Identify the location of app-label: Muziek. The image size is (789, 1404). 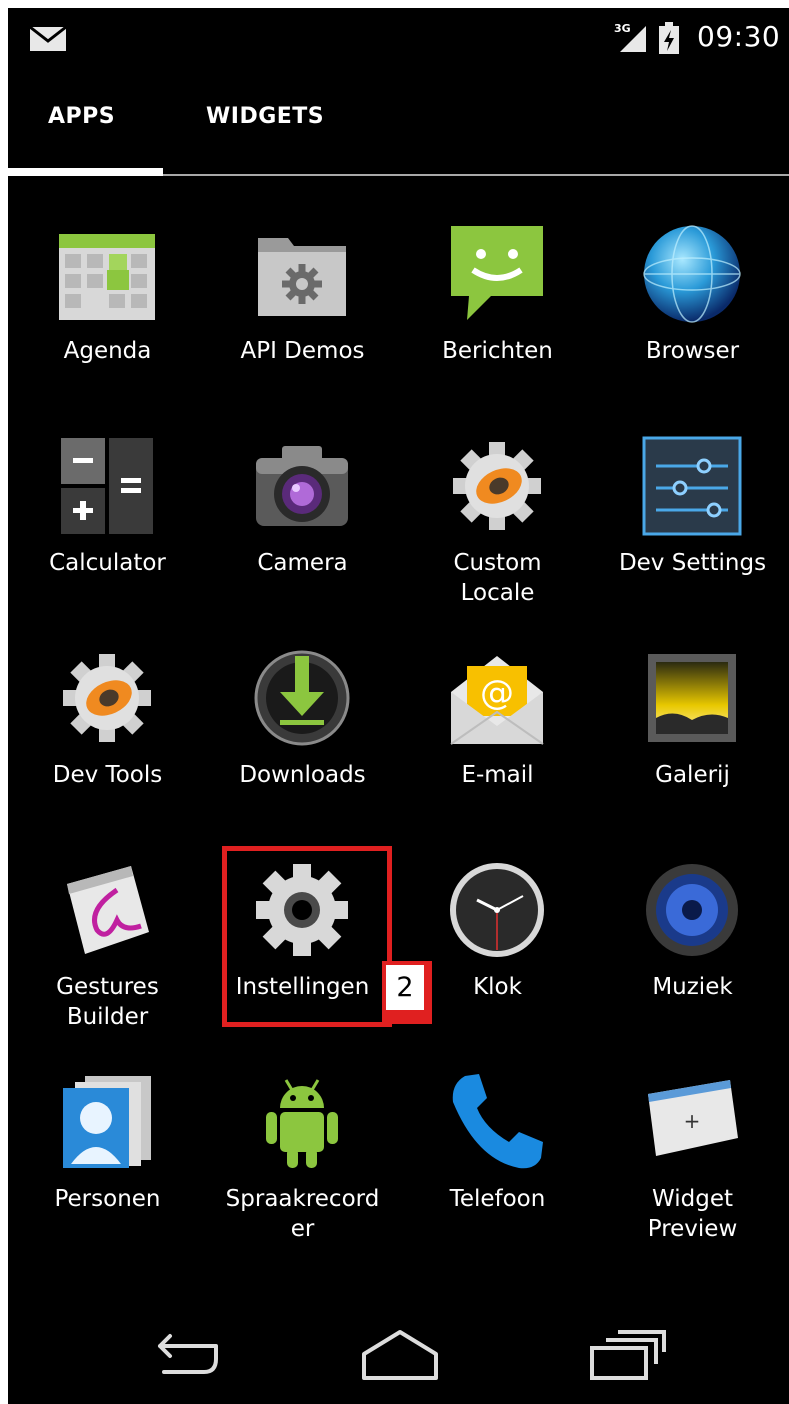
(692, 987).